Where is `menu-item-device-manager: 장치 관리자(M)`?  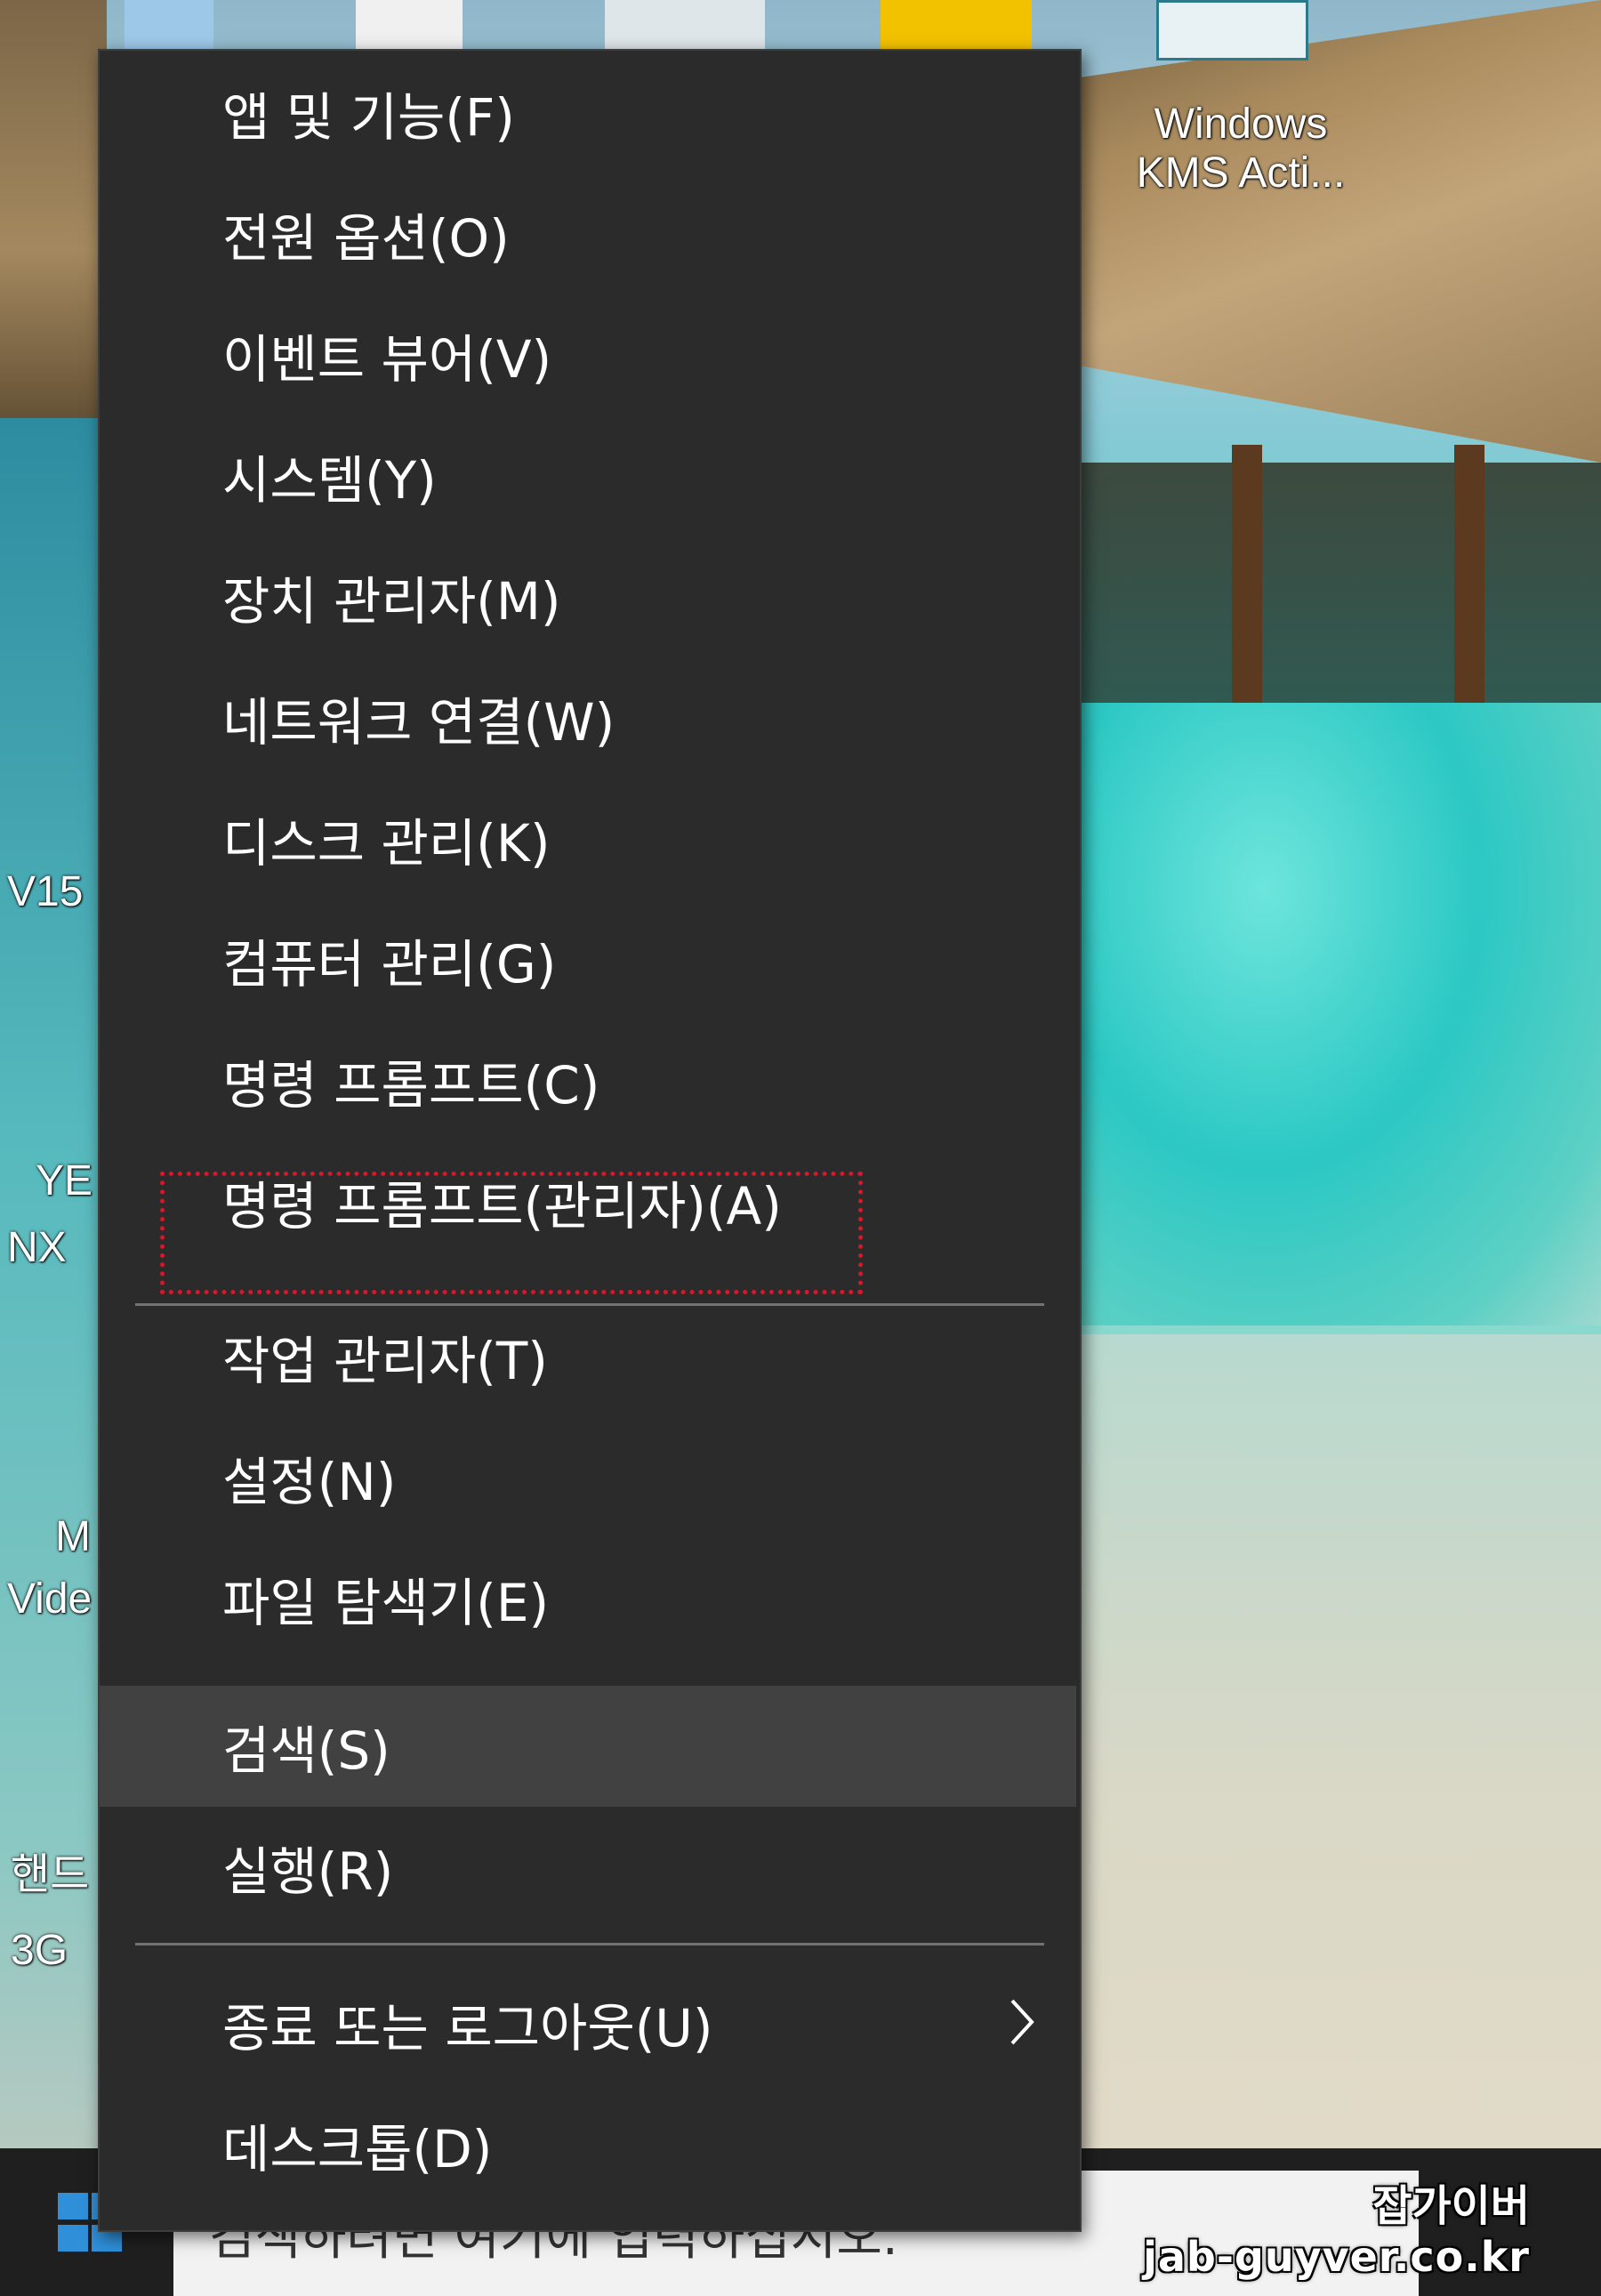 menu-item-device-manager: 장치 관리자(M) is located at coordinates (588, 597).